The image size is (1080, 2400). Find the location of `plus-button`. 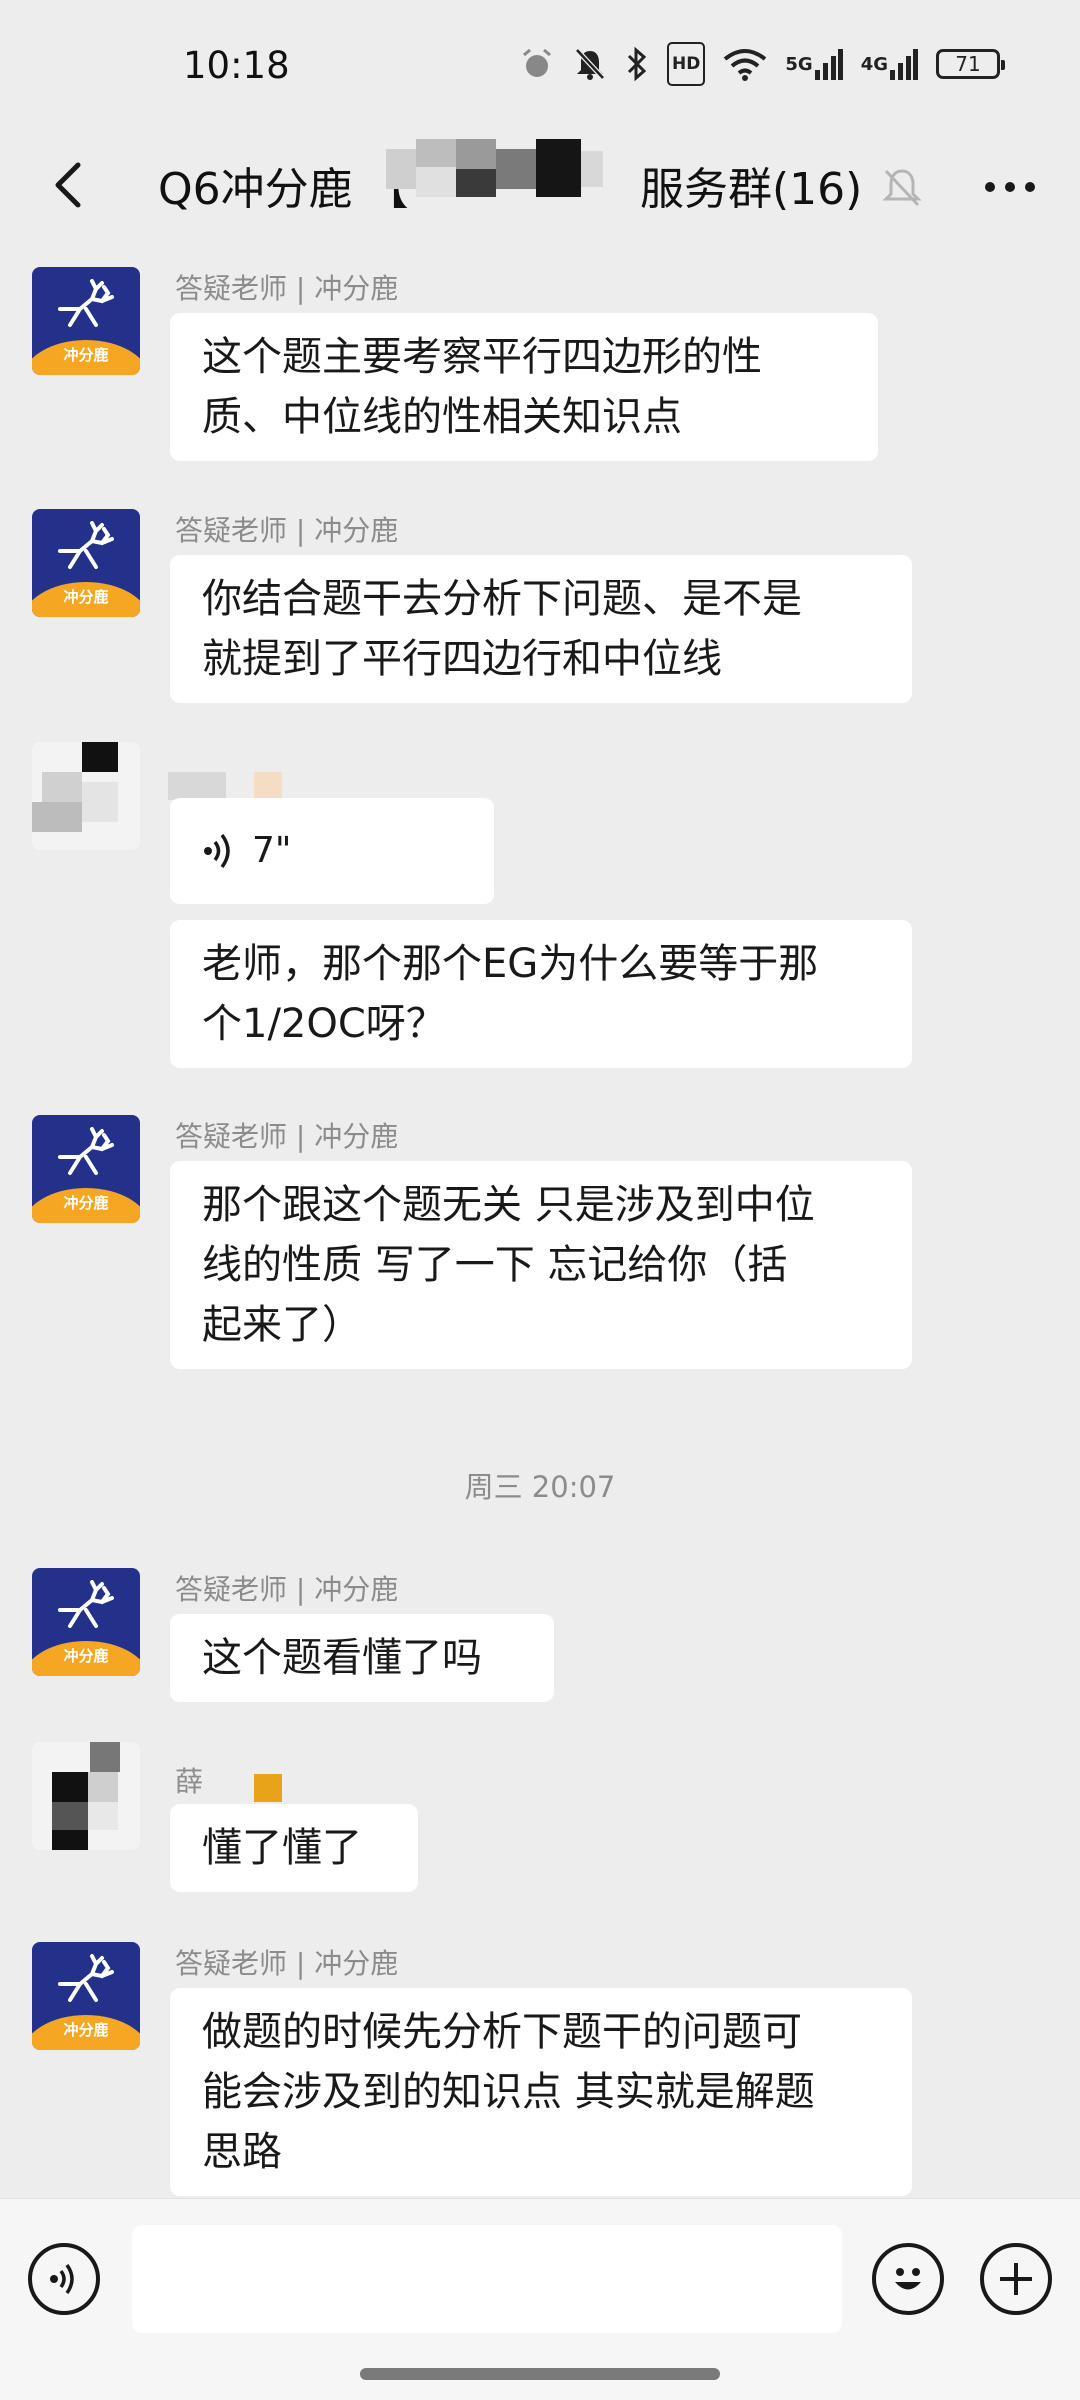

plus-button is located at coordinates (1016, 2279).